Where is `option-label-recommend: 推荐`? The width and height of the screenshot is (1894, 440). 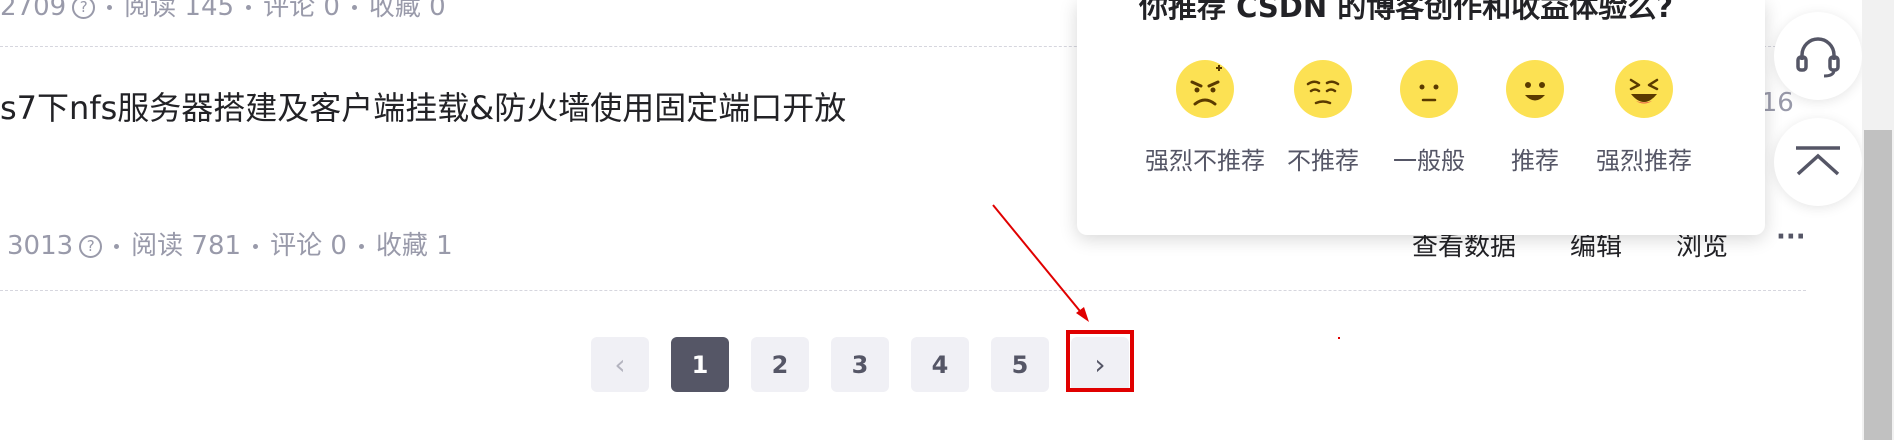 option-label-recommend: 推荐 is located at coordinates (1535, 158).